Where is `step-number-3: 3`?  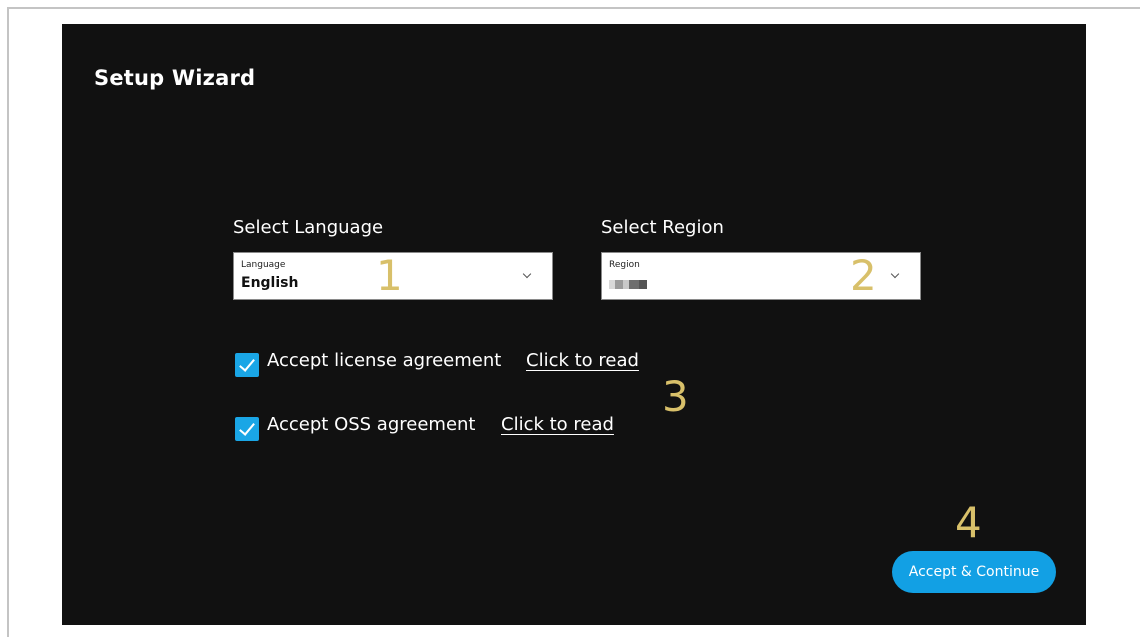
step-number-3: 3 is located at coordinates (675, 396).